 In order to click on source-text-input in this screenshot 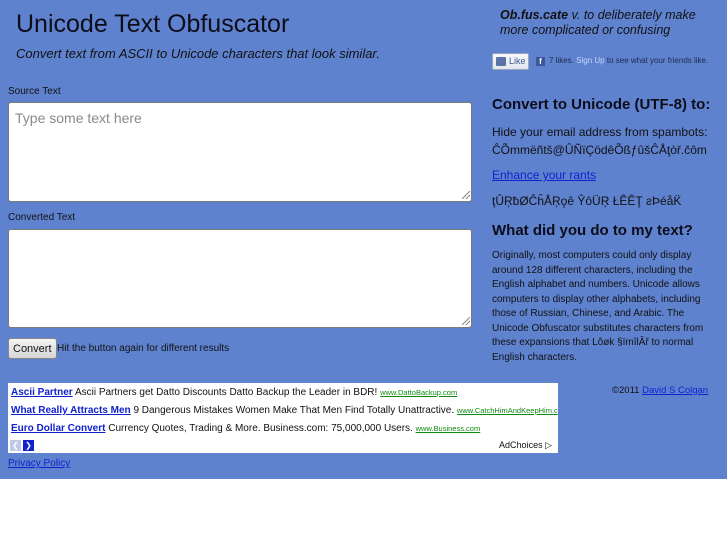, I will do `click(240, 152)`.